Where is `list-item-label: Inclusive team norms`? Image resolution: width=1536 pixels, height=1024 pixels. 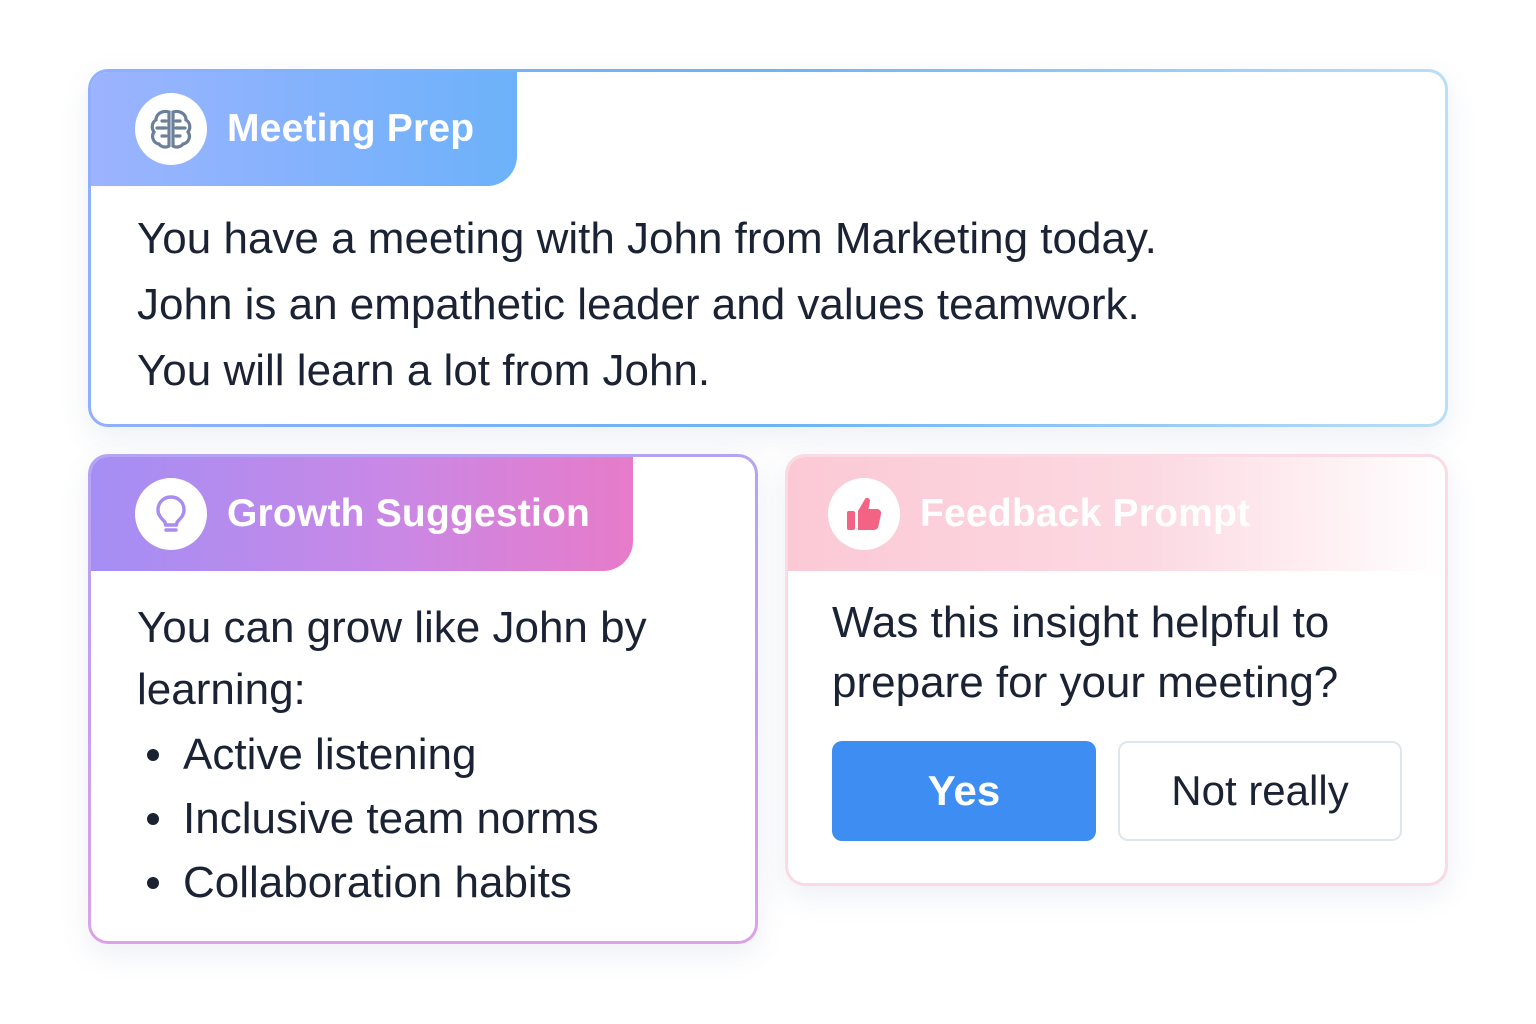 list-item-label: Inclusive team norms is located at coordinates (391, 818).